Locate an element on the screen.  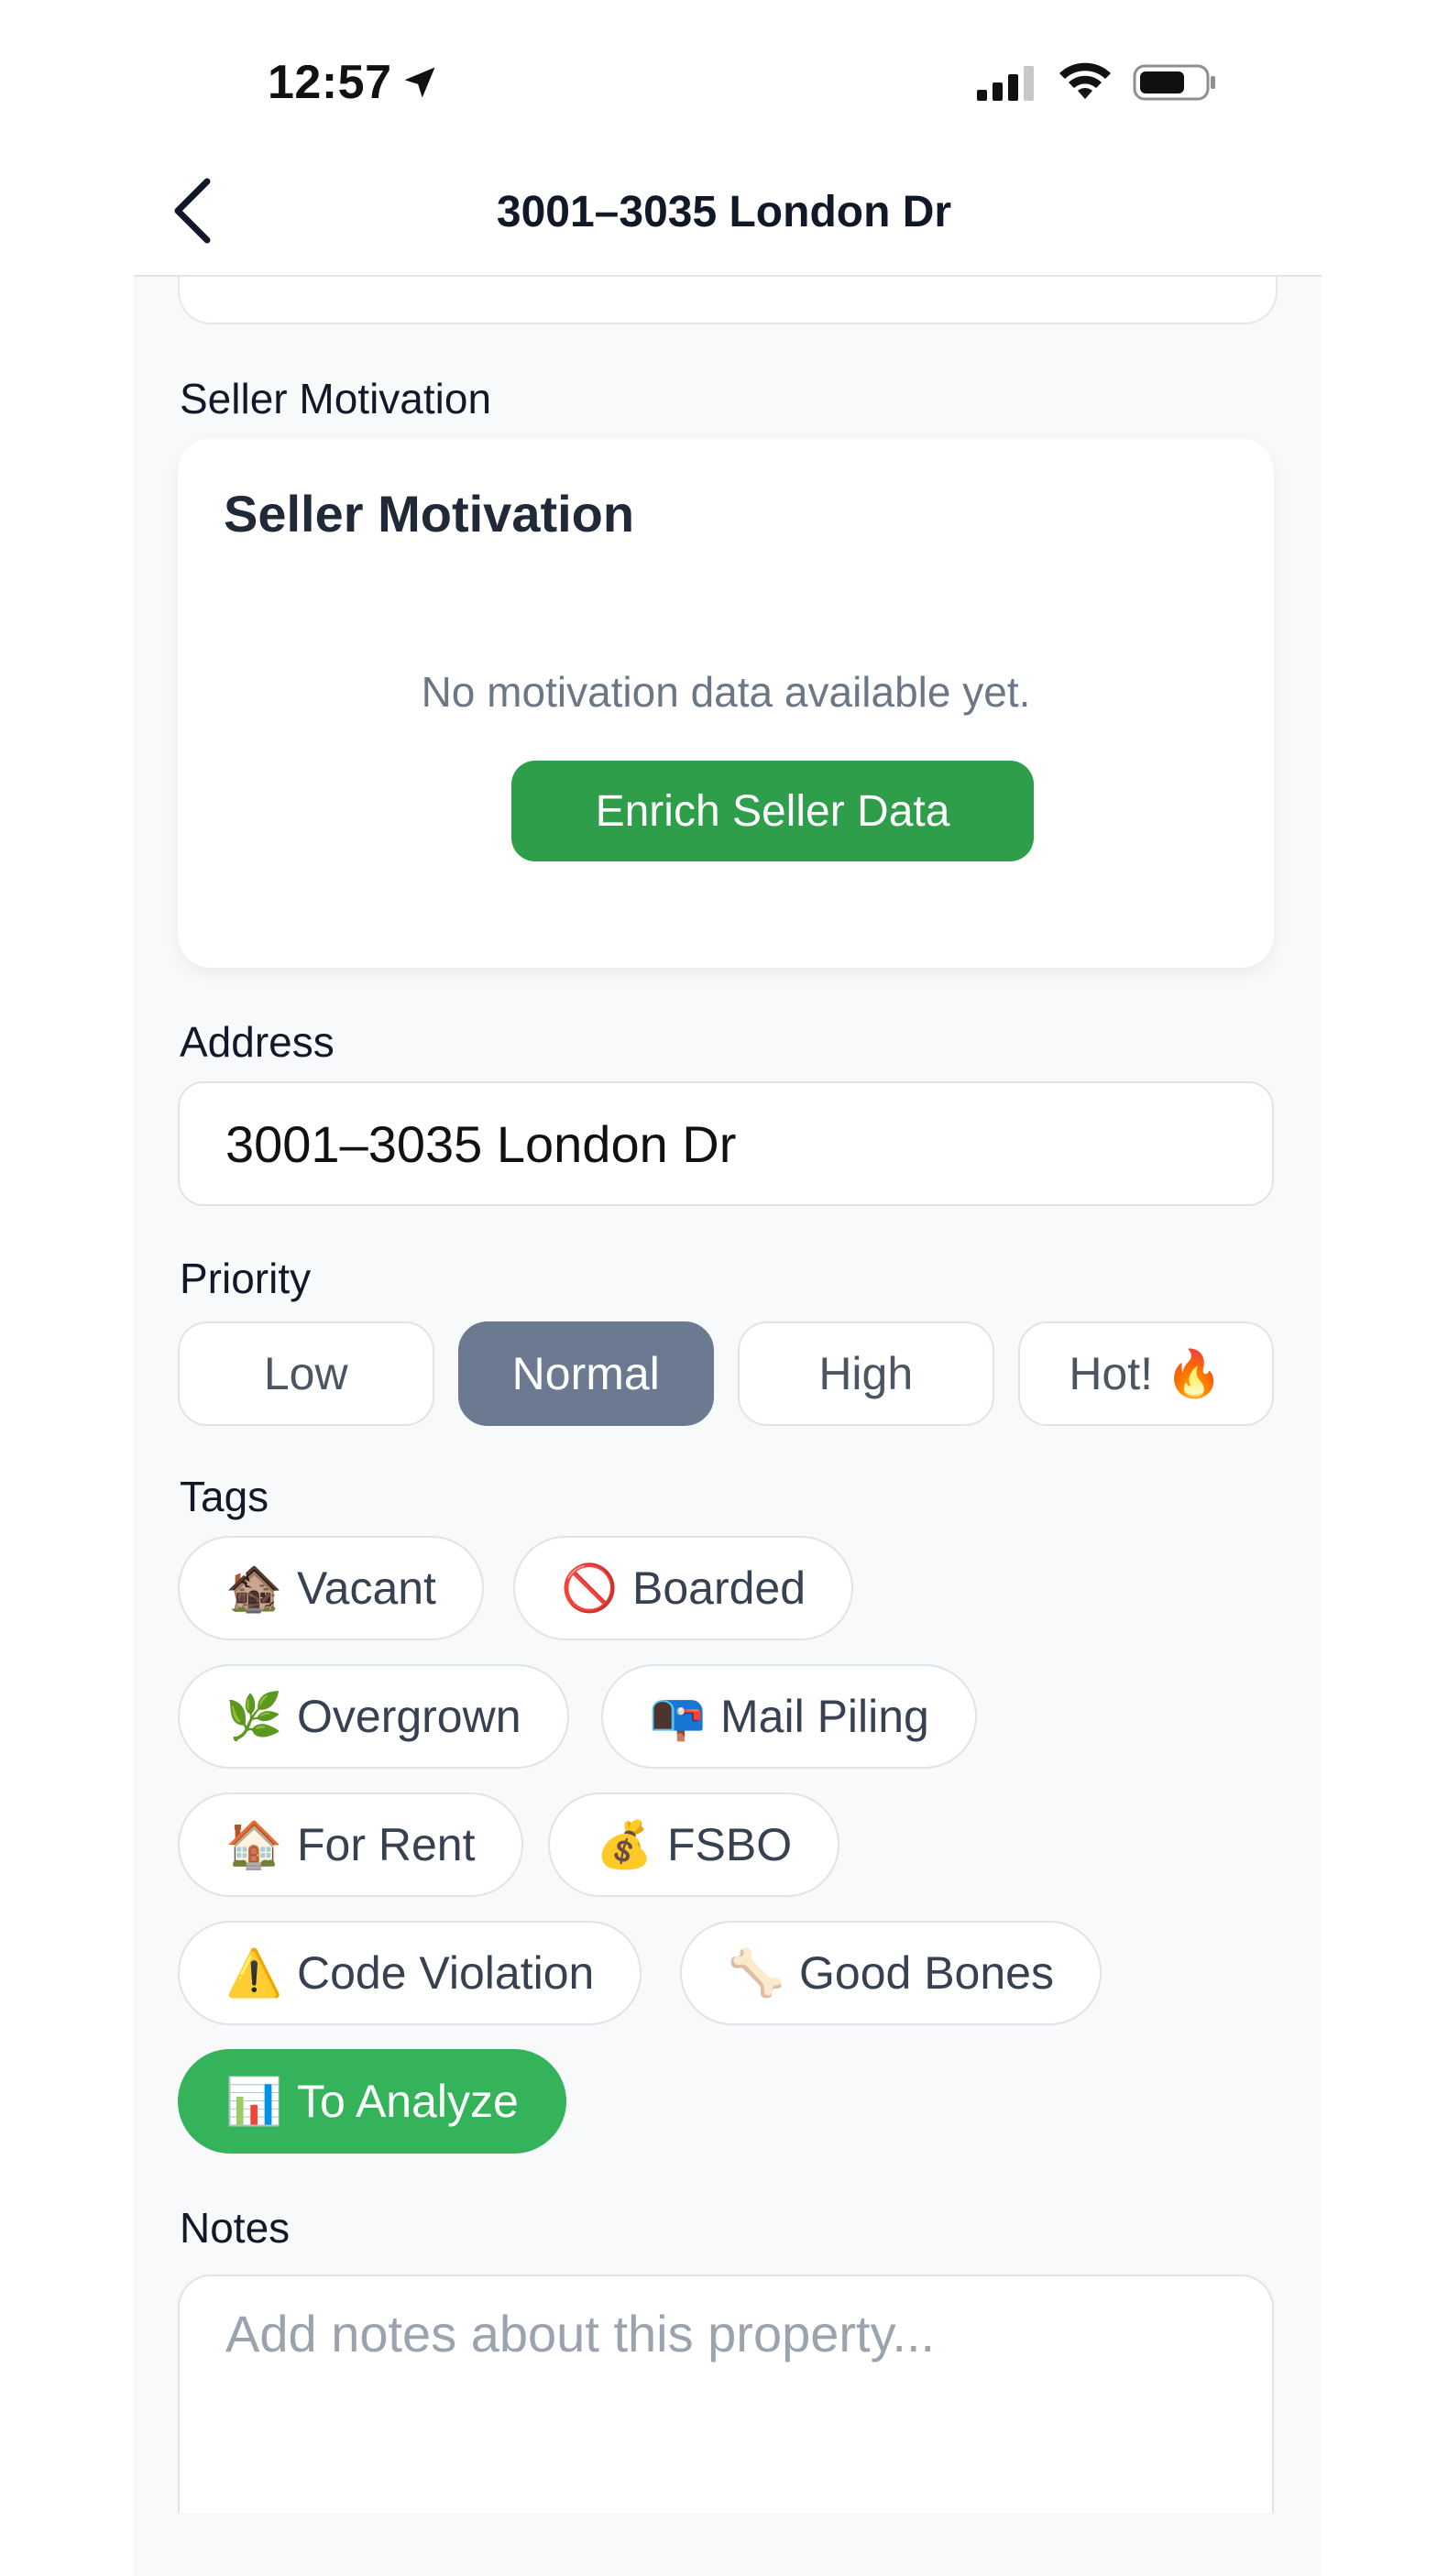
tag-label: Overgrown is located at coordinates (409, 1716).